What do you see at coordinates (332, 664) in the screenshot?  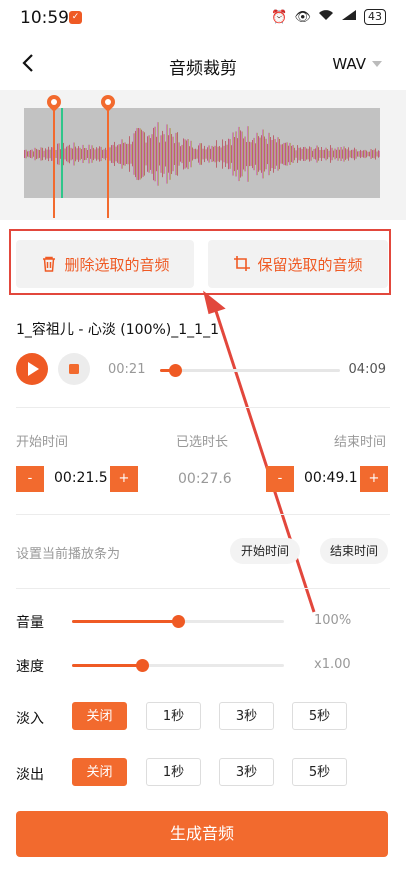 I see `speed-value: x1.00` at bounding box center [332, 664].